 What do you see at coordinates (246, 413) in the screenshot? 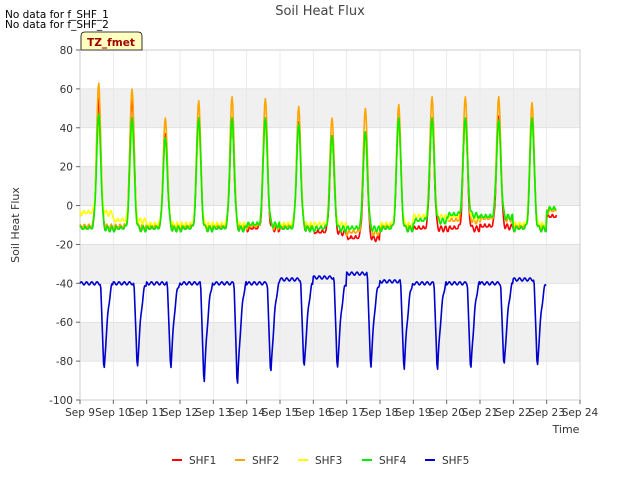
I see `x-tick-label: Sep 14` at bounding box center [246, 413].